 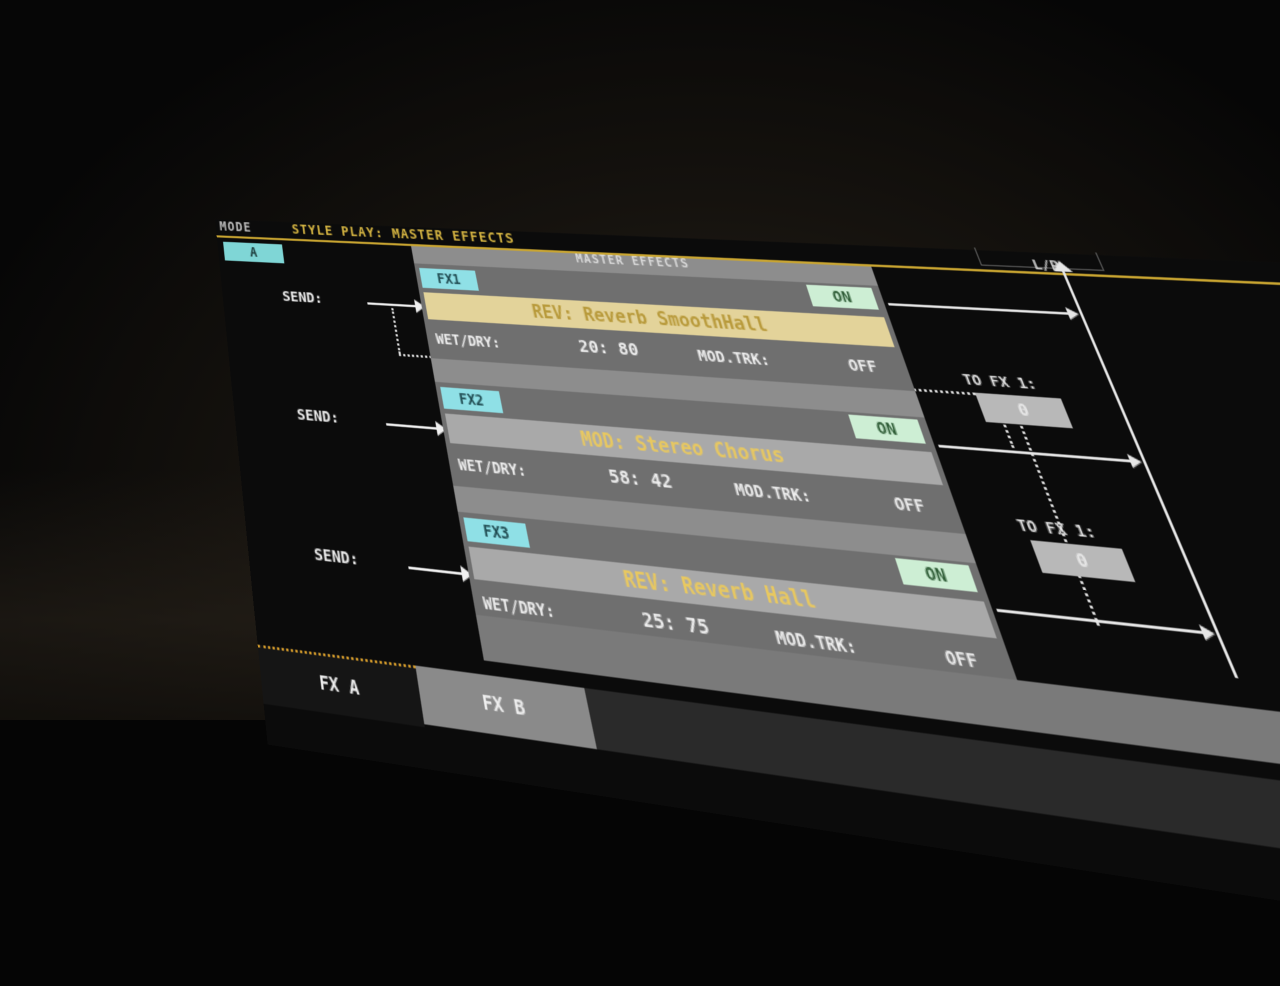 What do you see at coordinates (506, 708) in the screenshot?
I see `tab-fx-b: FX B` at bounding box center [506, 708].